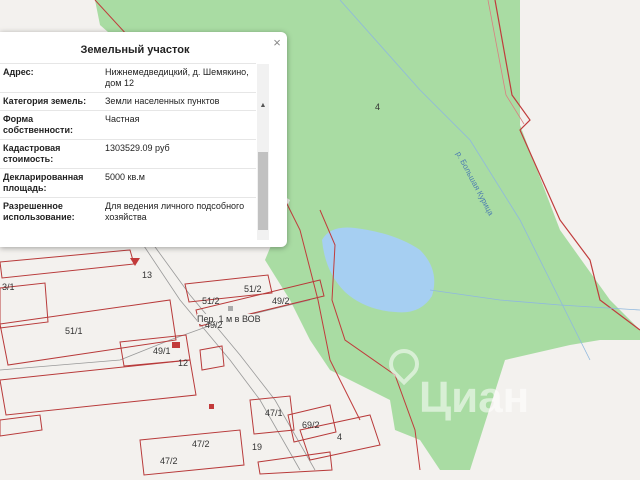 The image size is (640, 480). I want to click on parcel-label-19: 19, so click(257, 447).